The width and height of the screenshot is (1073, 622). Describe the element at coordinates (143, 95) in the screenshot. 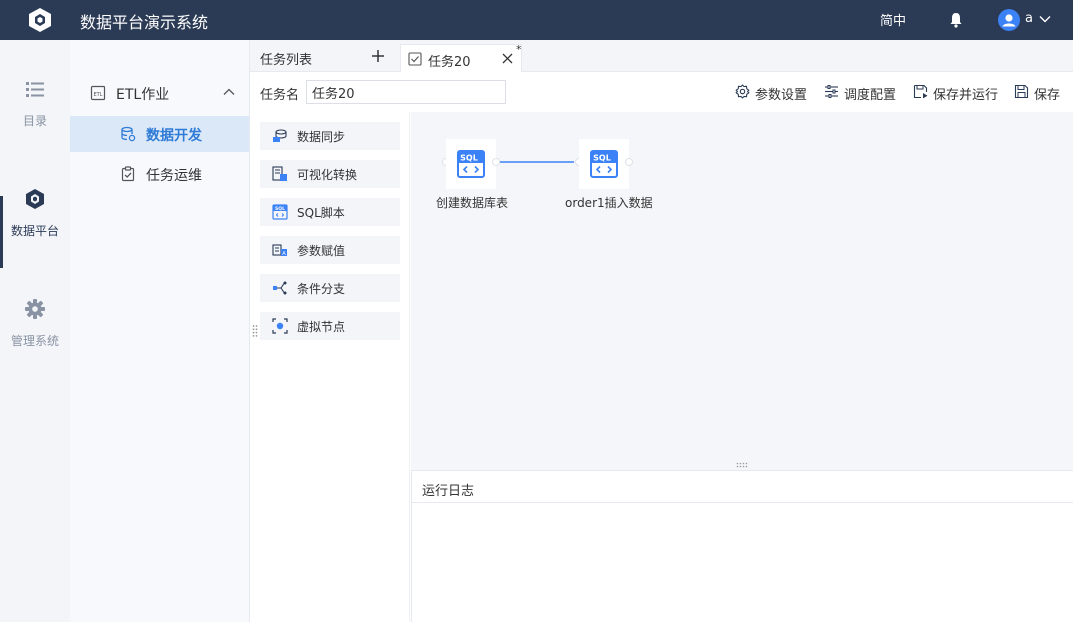

I see `sidebar-group-label: ETL作业` at that location.